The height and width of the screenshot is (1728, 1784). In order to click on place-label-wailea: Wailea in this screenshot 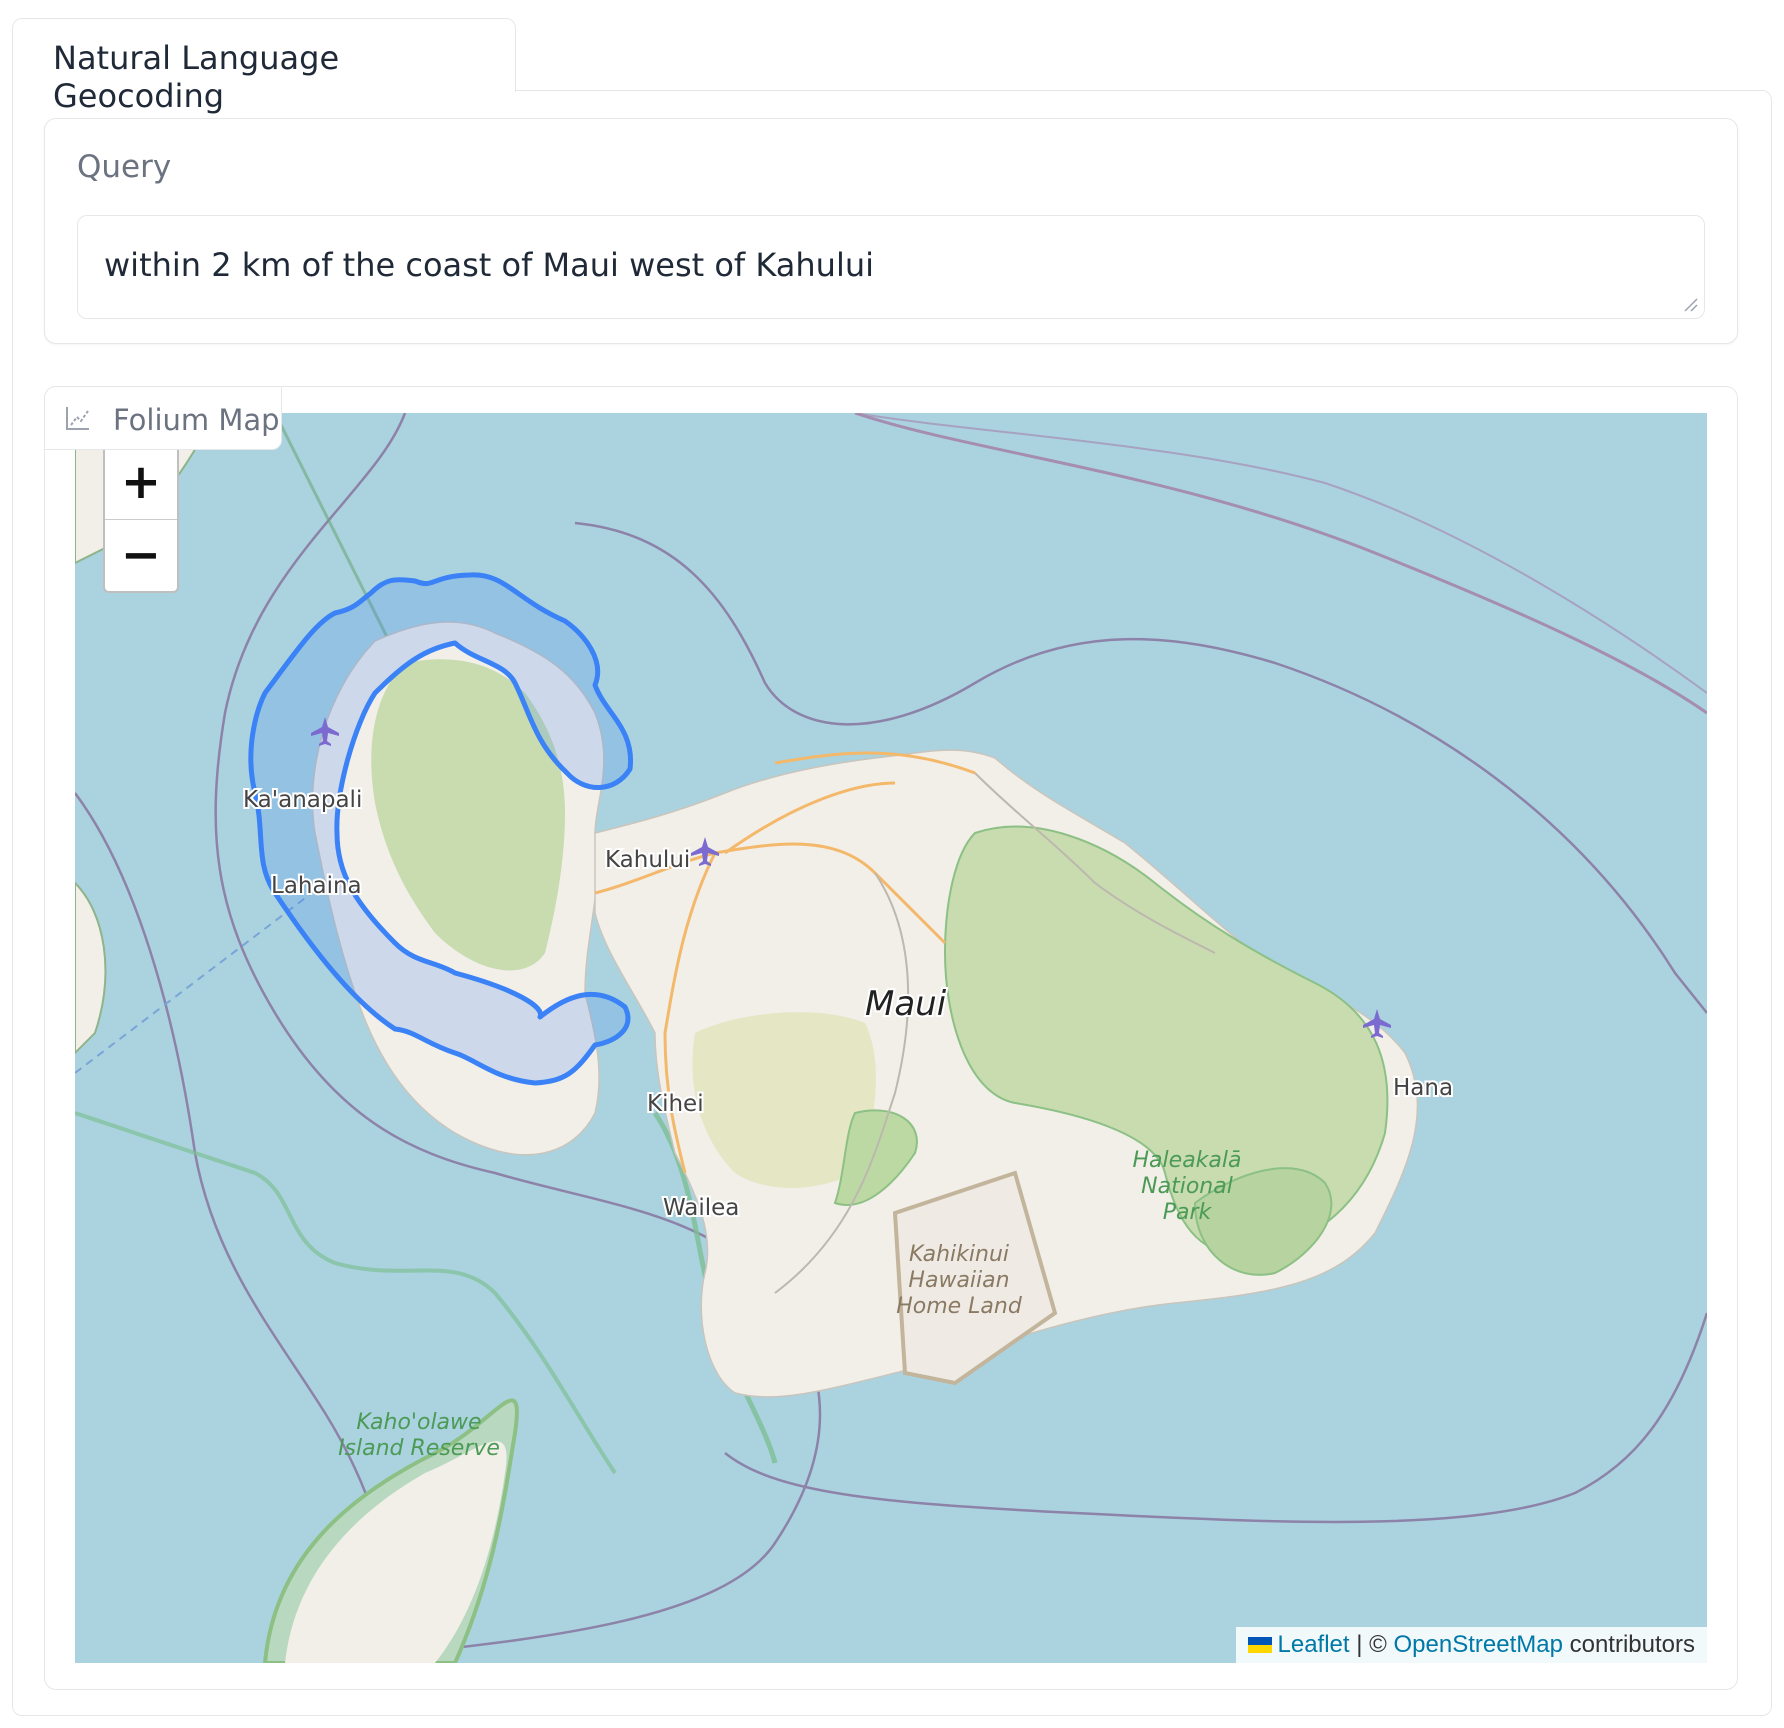, I will do `click(701, 1208)`.